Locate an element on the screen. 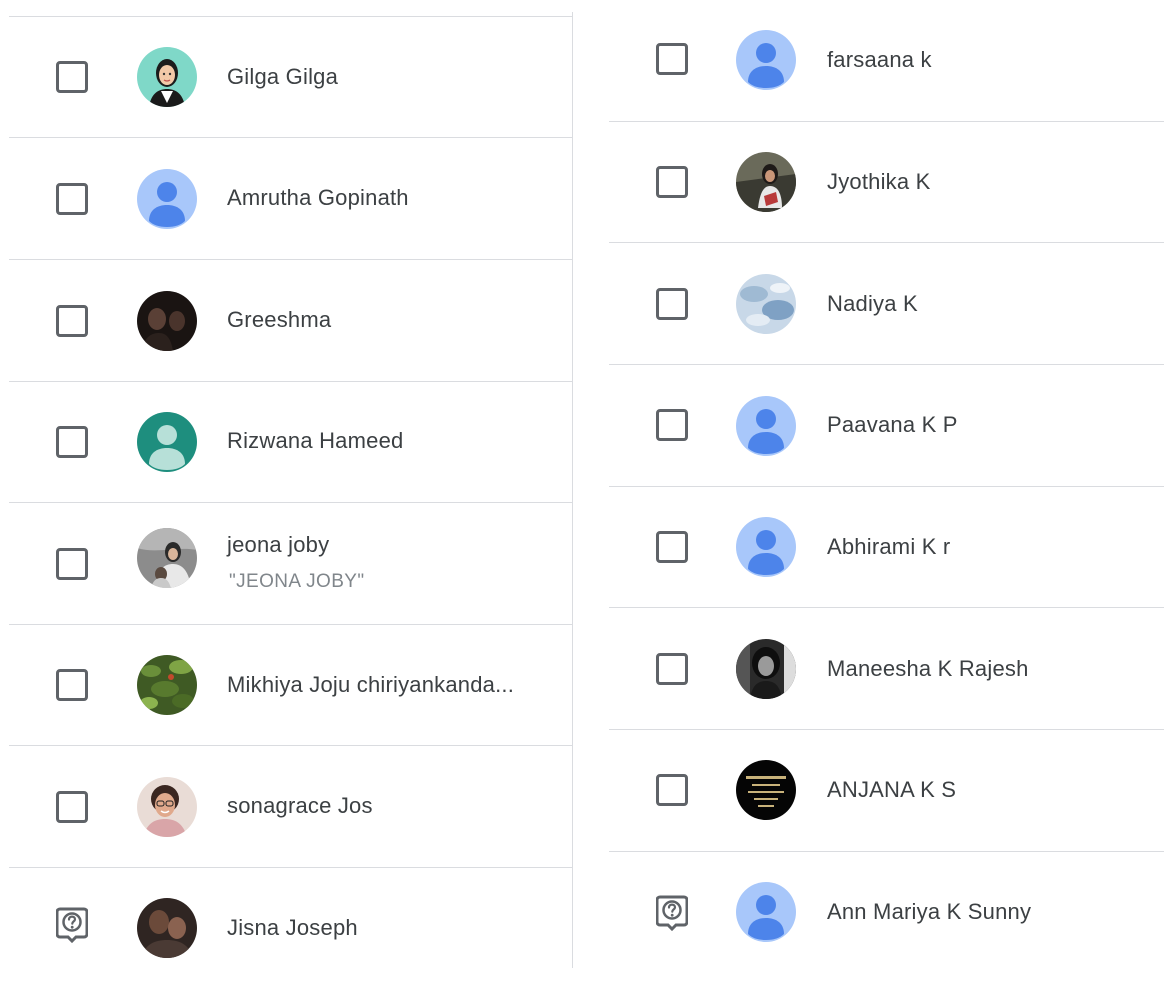 This screenshot has height=989, width=1164. member-row-jyothika-k: Jyothika K is located at coordinates (886, 182).